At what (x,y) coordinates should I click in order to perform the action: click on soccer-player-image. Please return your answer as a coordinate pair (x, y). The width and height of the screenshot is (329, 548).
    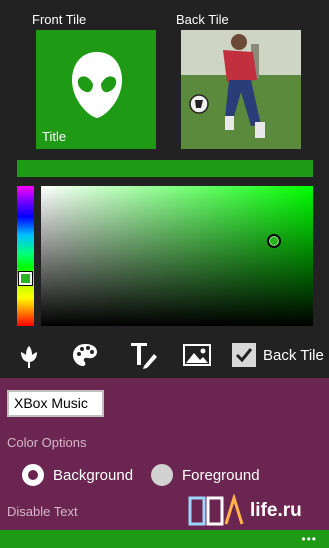
    Looking at the image, I should click on (241, 89).